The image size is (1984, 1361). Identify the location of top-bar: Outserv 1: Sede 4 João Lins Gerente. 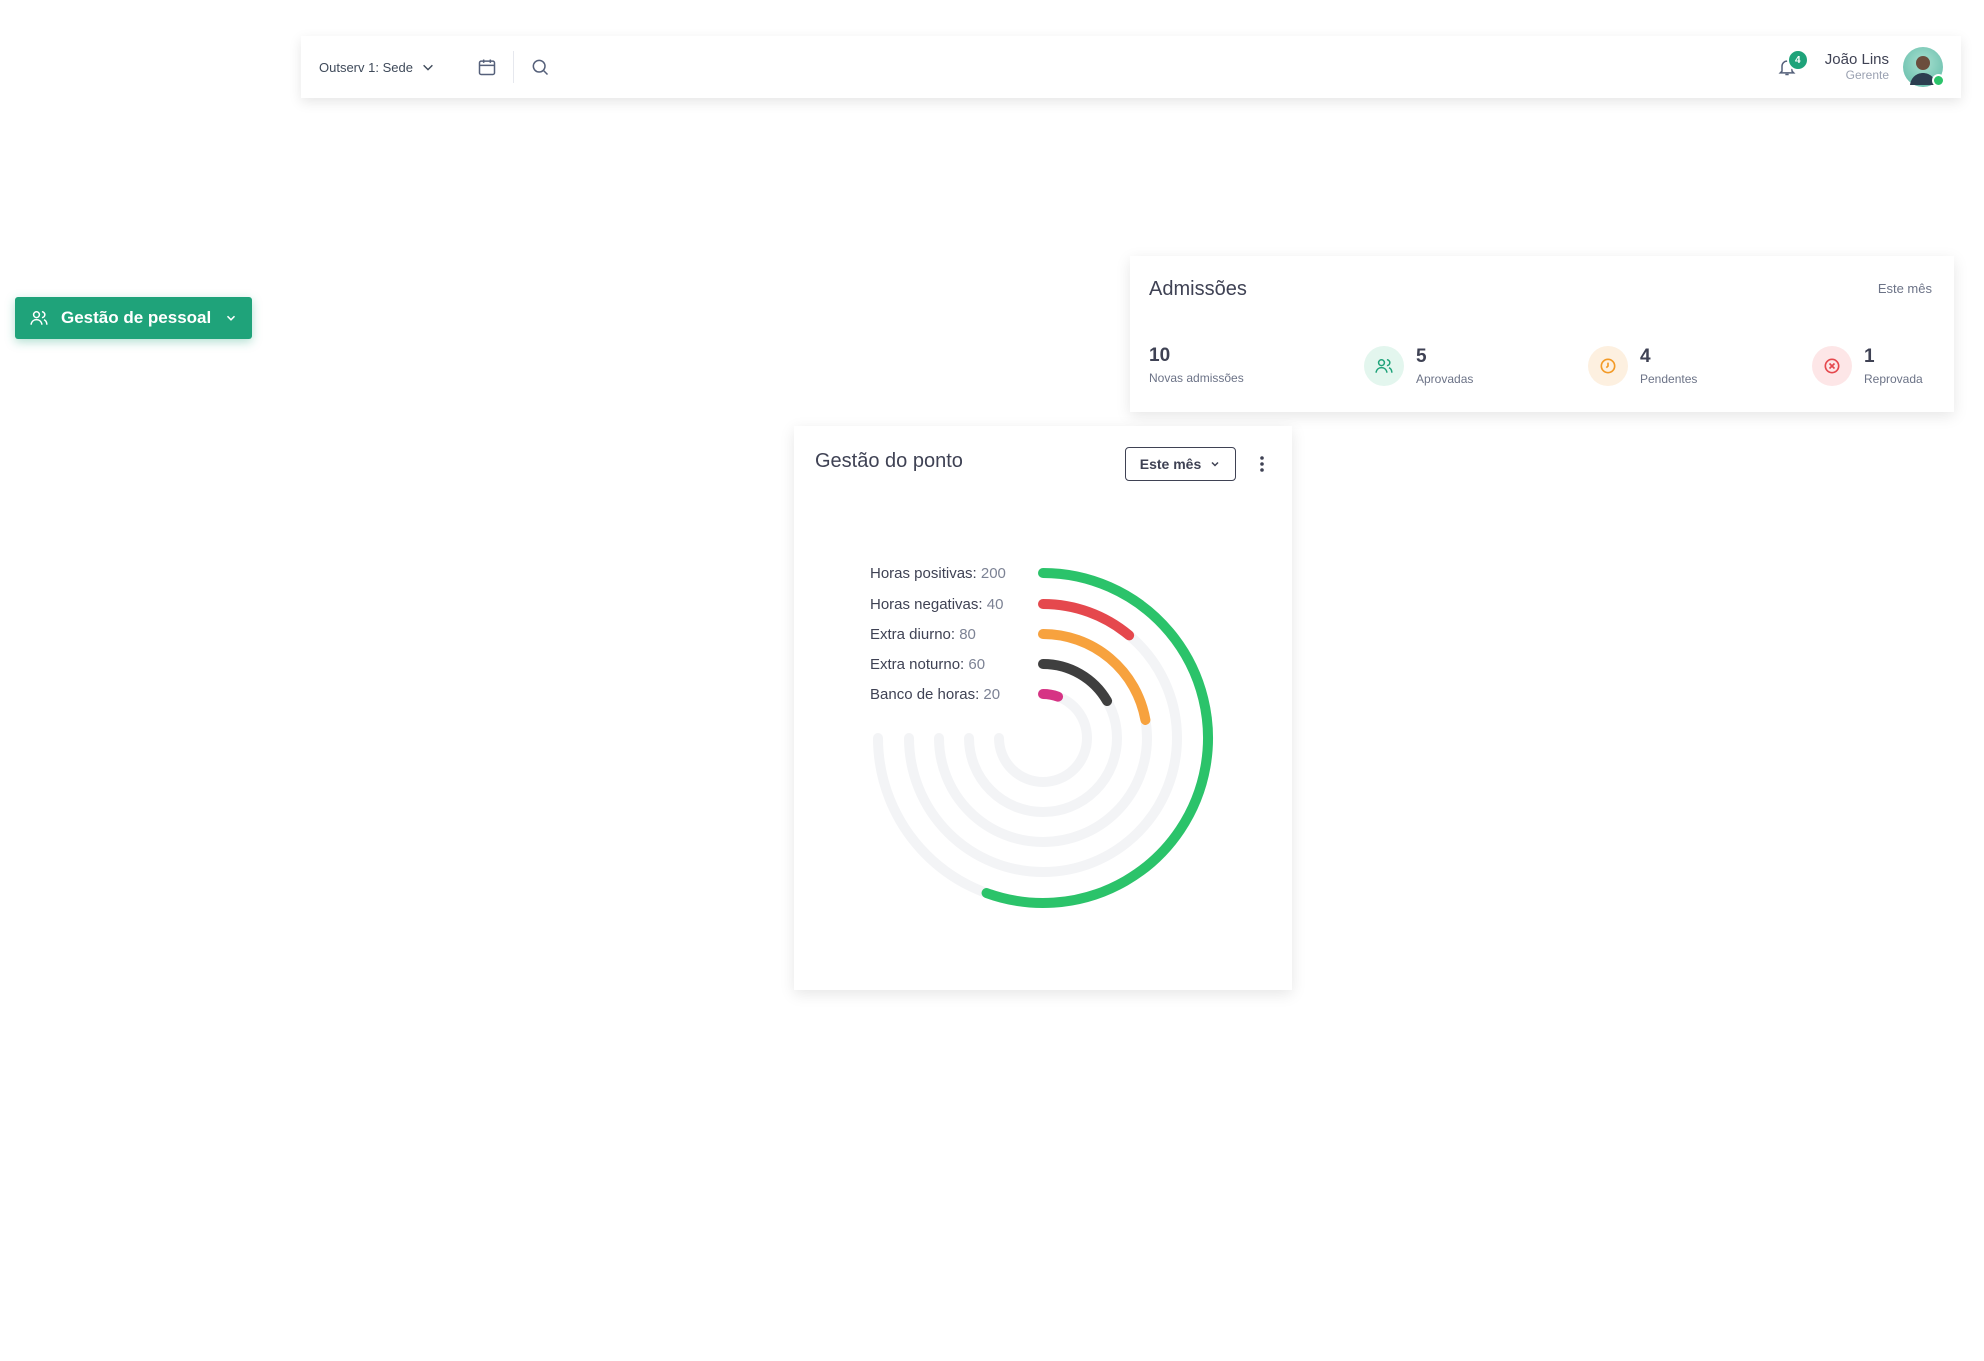
(1131, 67).